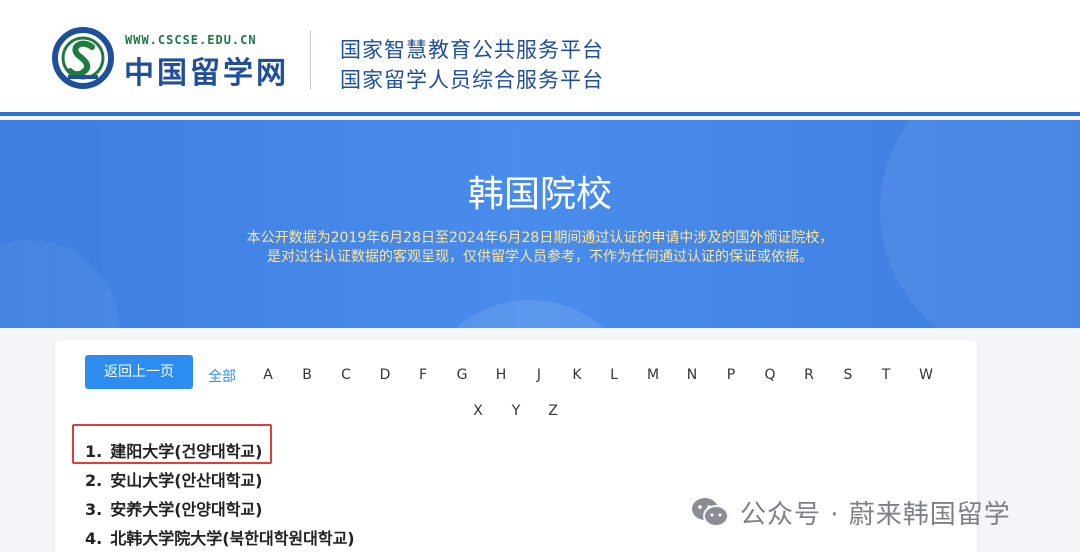 Image resolution: width=1080 pixels, height=552 pixels. What do you see at coordinates (478, 411) in the screenshot?
I see `filter-letter-x: X` at bounding box center [478, 411].